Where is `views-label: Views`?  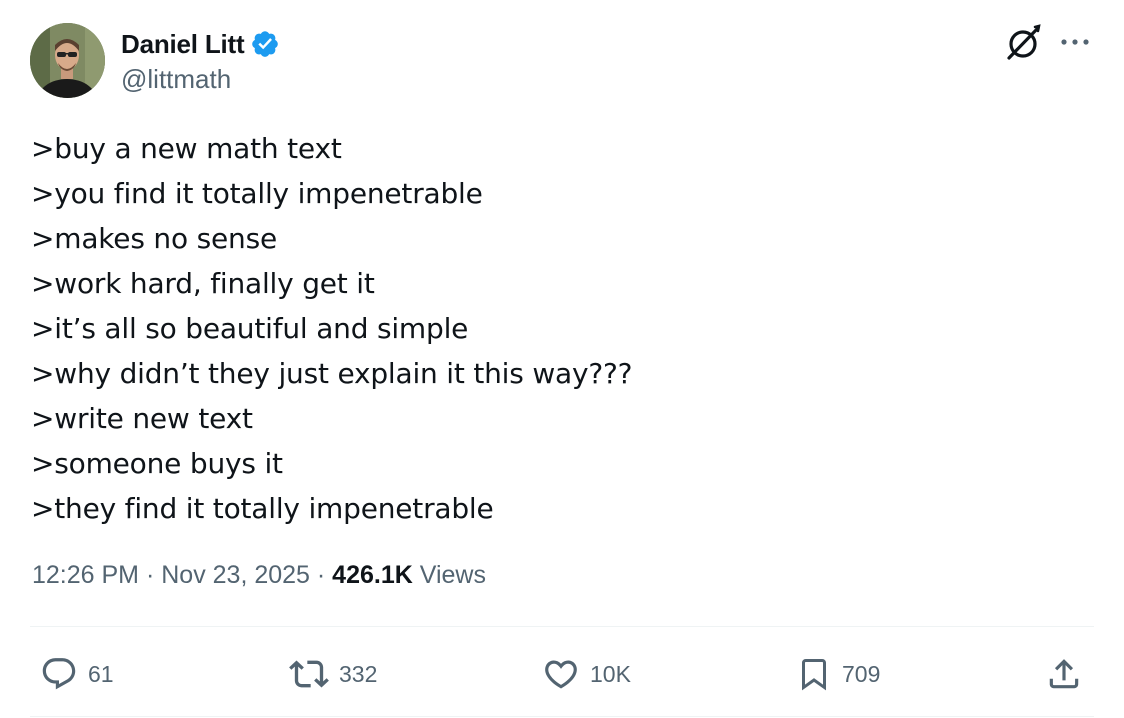
views-label: Views is located at coordinates (449, 575).